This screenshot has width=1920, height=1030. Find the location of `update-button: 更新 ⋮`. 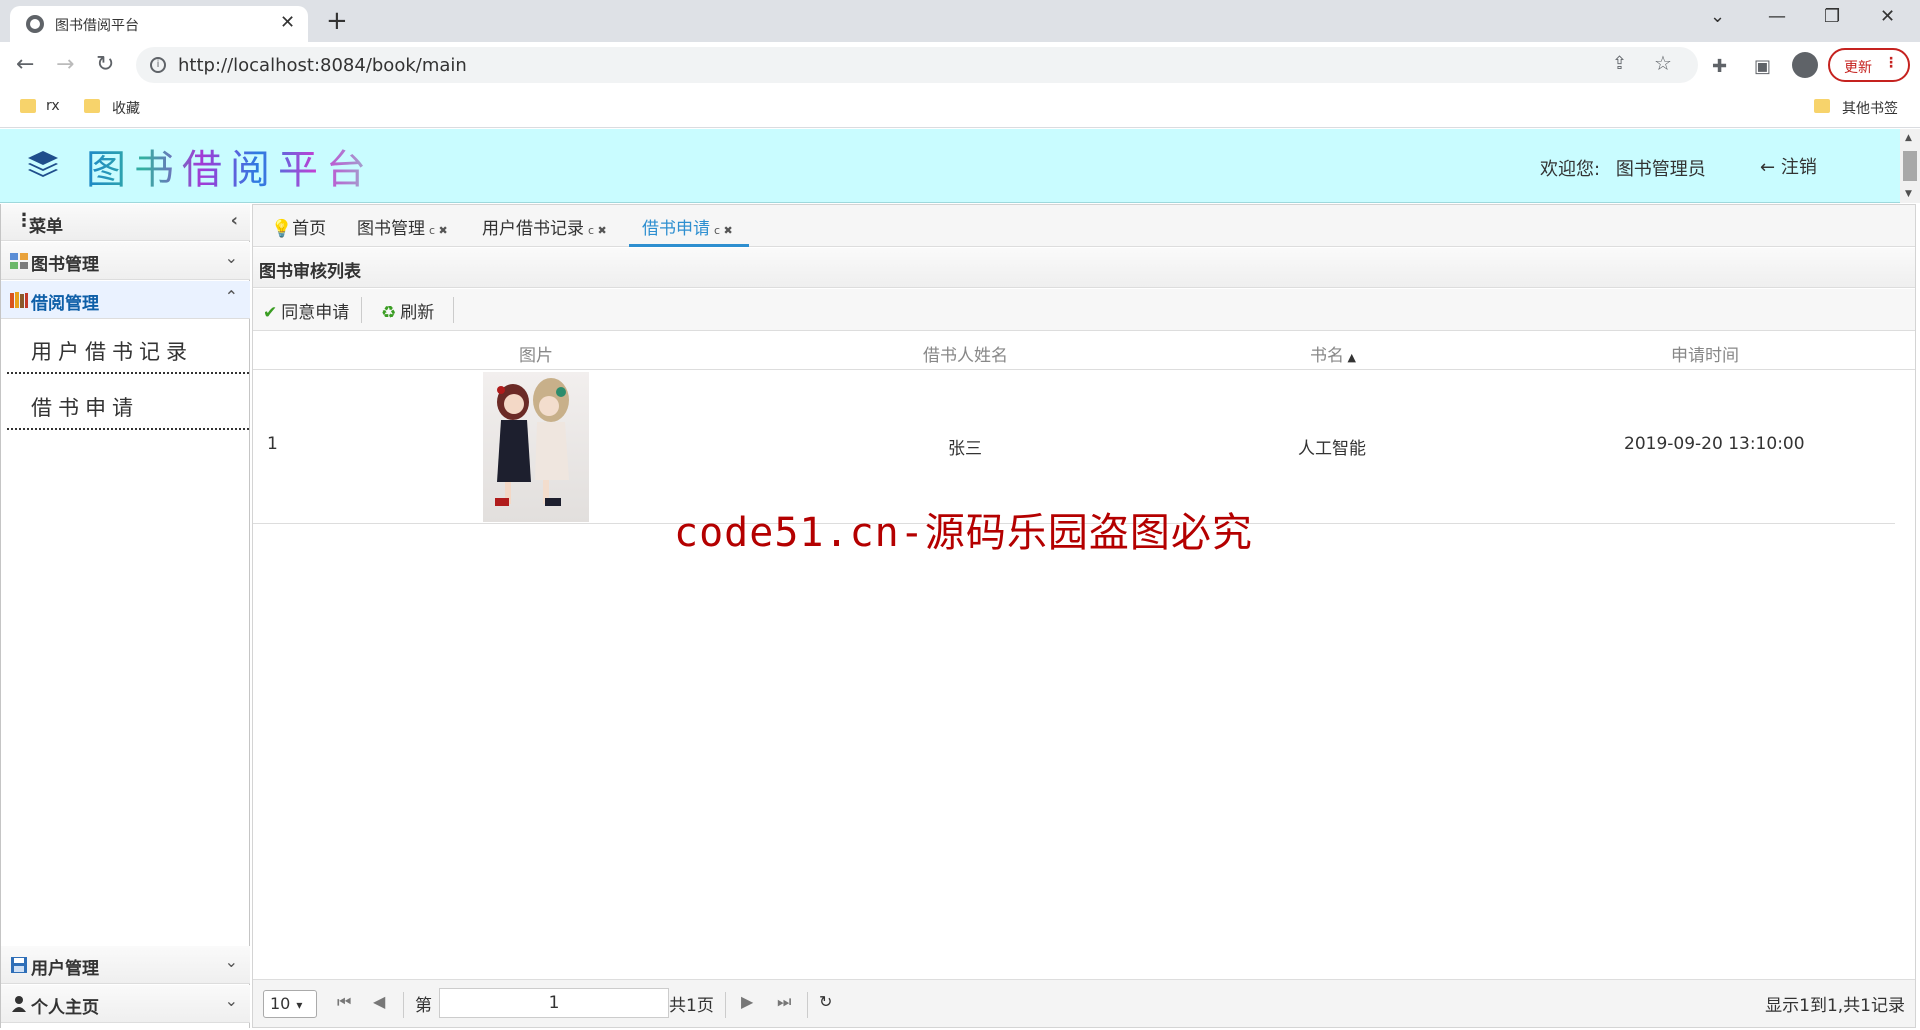

update-button: 更新 ⋮ is located at coordinates (1869, 65).